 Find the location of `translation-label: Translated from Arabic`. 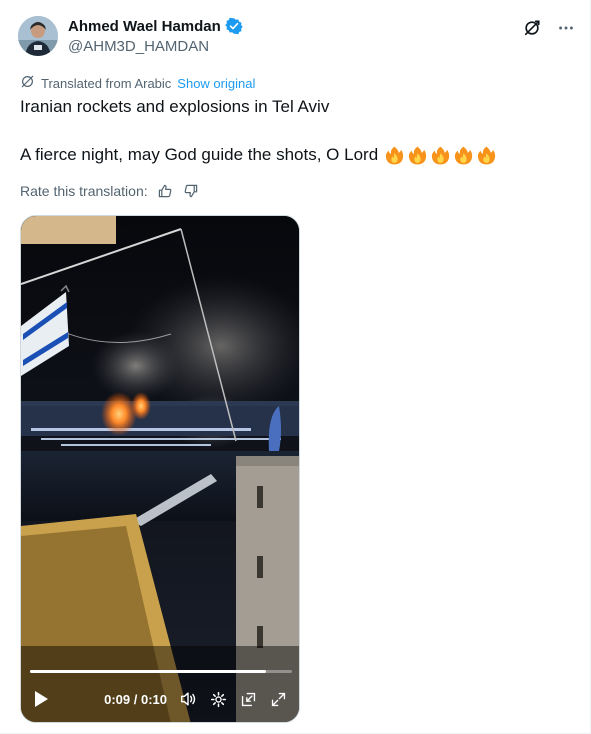

translation-label: Translated from Arabic is located at coordinates (106, 83).